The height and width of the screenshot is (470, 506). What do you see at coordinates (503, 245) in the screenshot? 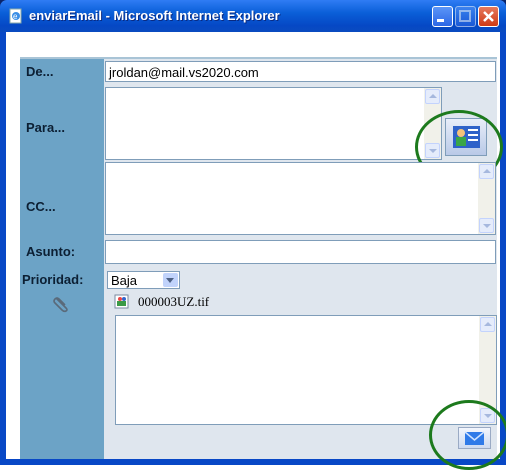
I see `window-frame-right` at bounding box center [503, 245].